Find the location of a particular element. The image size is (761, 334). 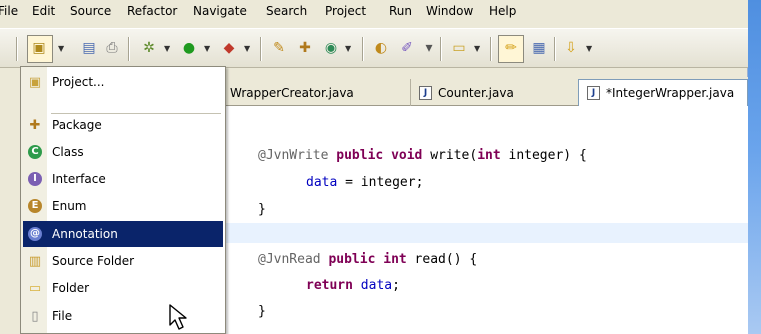

menu-item-label: Class is located at coordinates (68, 152).